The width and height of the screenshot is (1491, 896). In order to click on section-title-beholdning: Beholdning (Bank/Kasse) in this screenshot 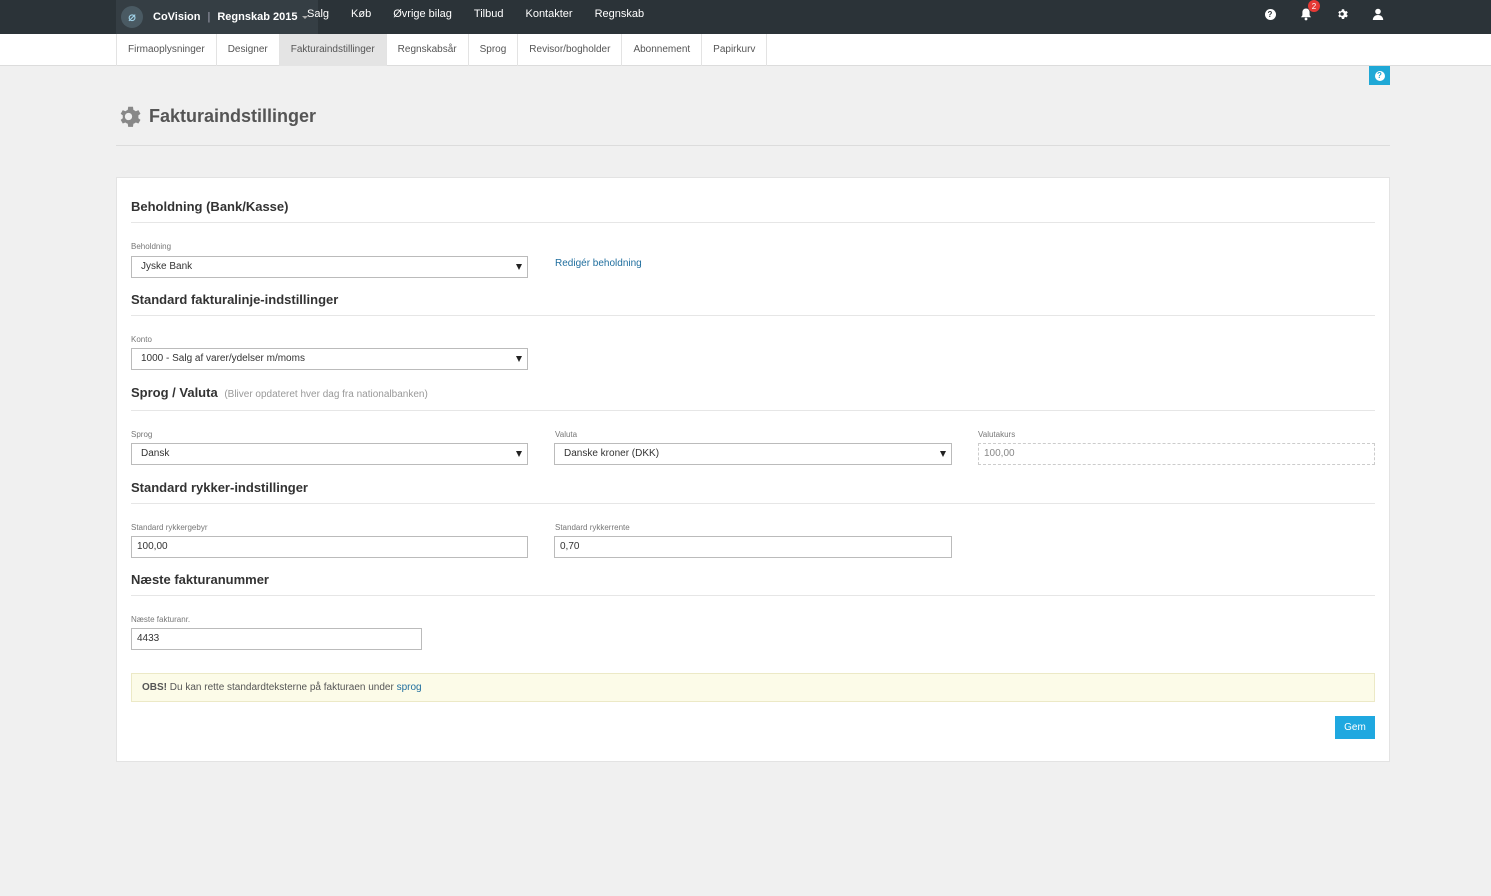, I will do `click(210, 206)`.